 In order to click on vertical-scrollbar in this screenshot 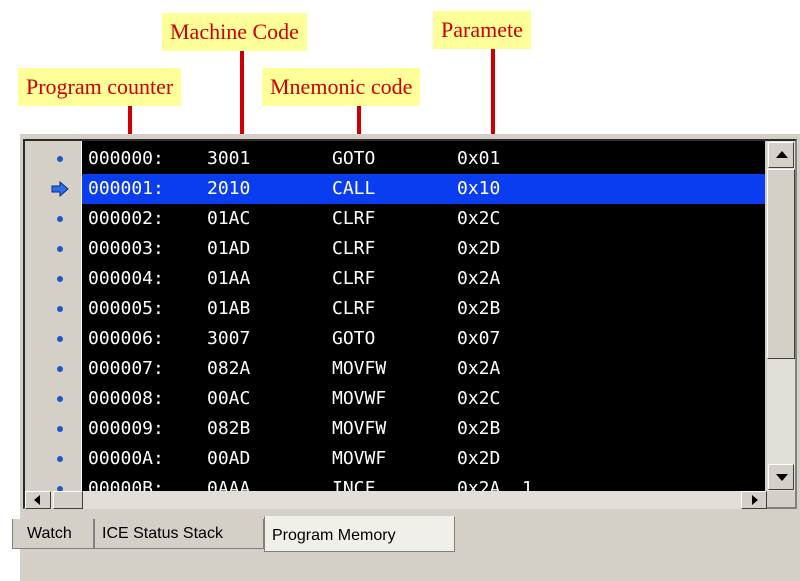, I will do `click(781, 316)`.